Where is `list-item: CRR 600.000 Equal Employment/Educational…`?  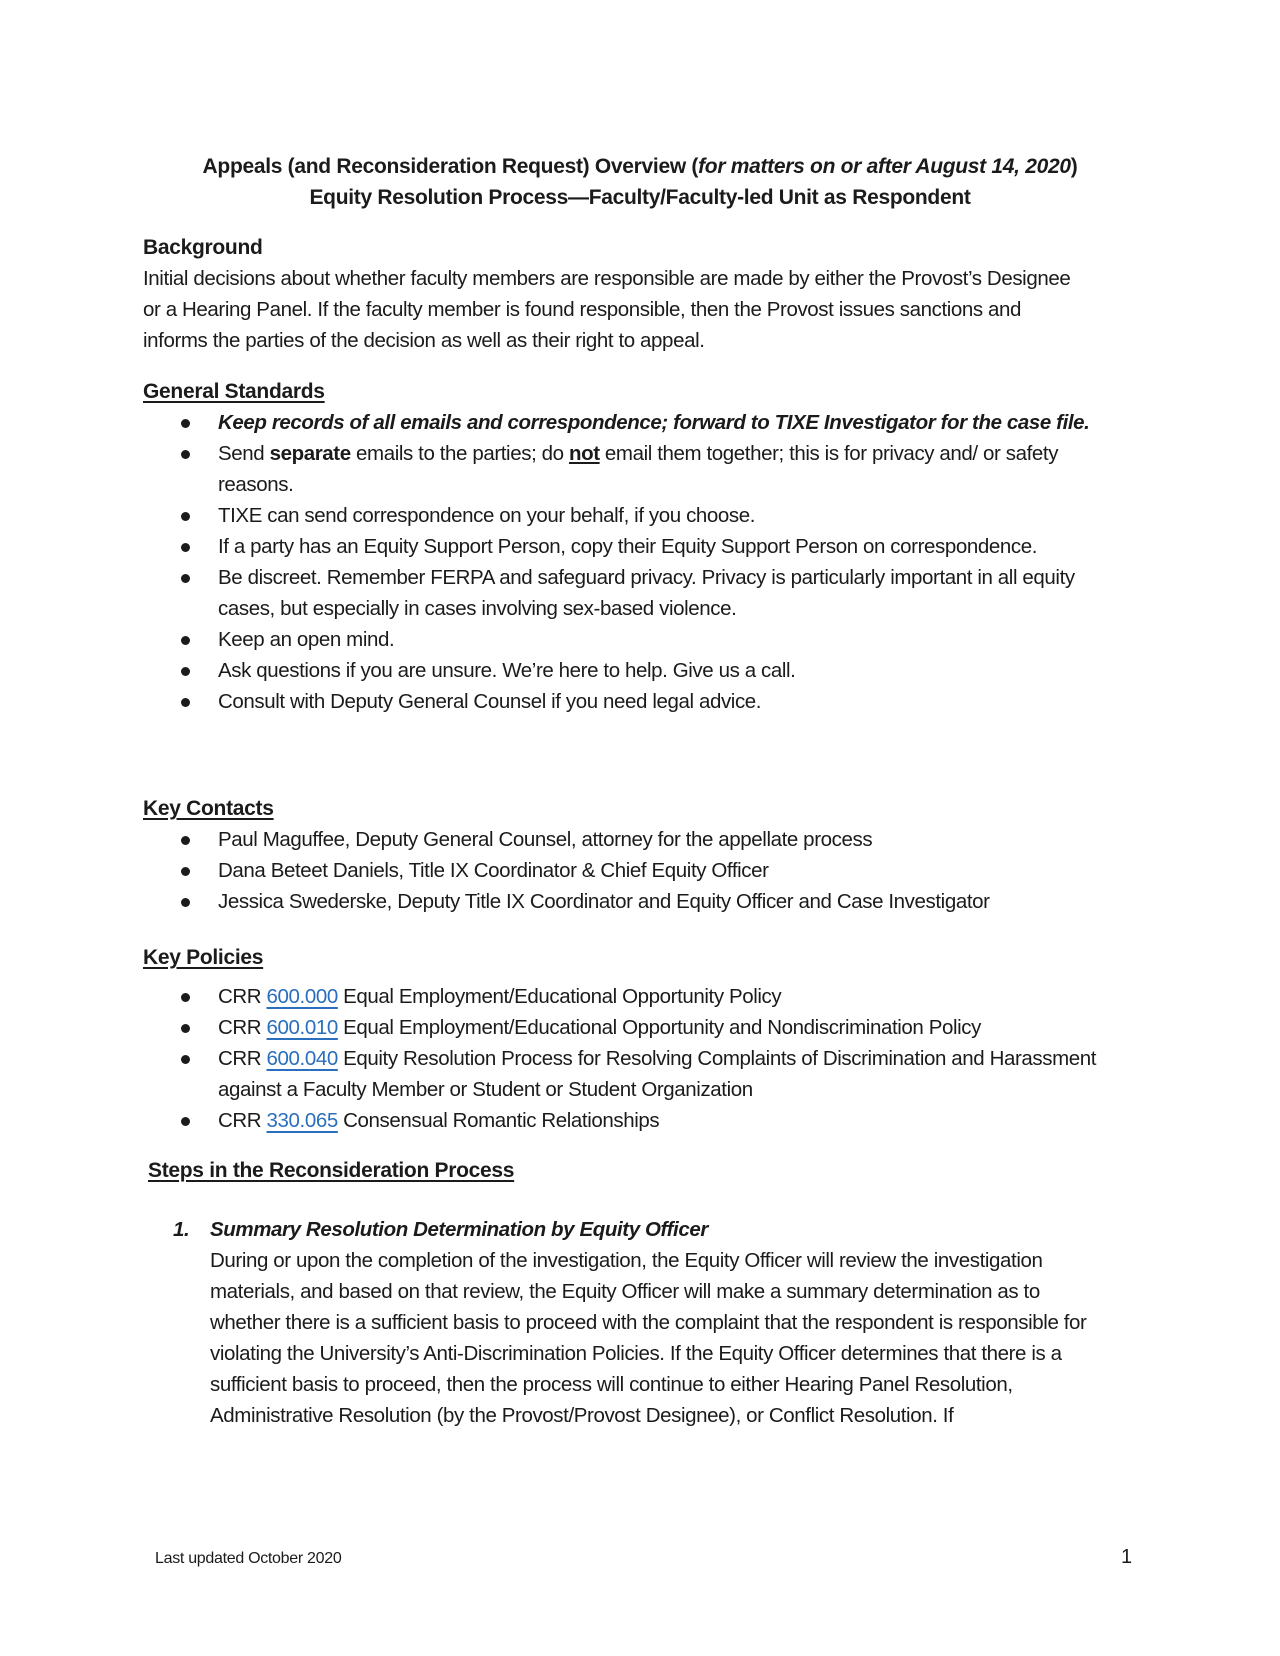 list-item: CRR 600.000 Equal Employment/Educational… is located at coordinates (623, 996).